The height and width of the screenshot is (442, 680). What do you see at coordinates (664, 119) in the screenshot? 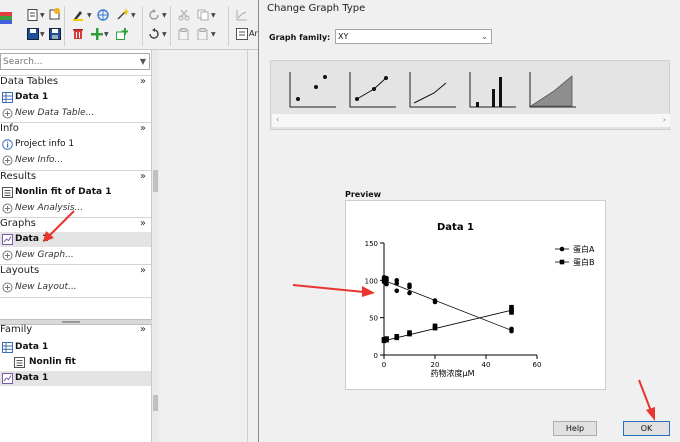
I see `scroll-right-icon: ›` at bounding box center [664, 119].